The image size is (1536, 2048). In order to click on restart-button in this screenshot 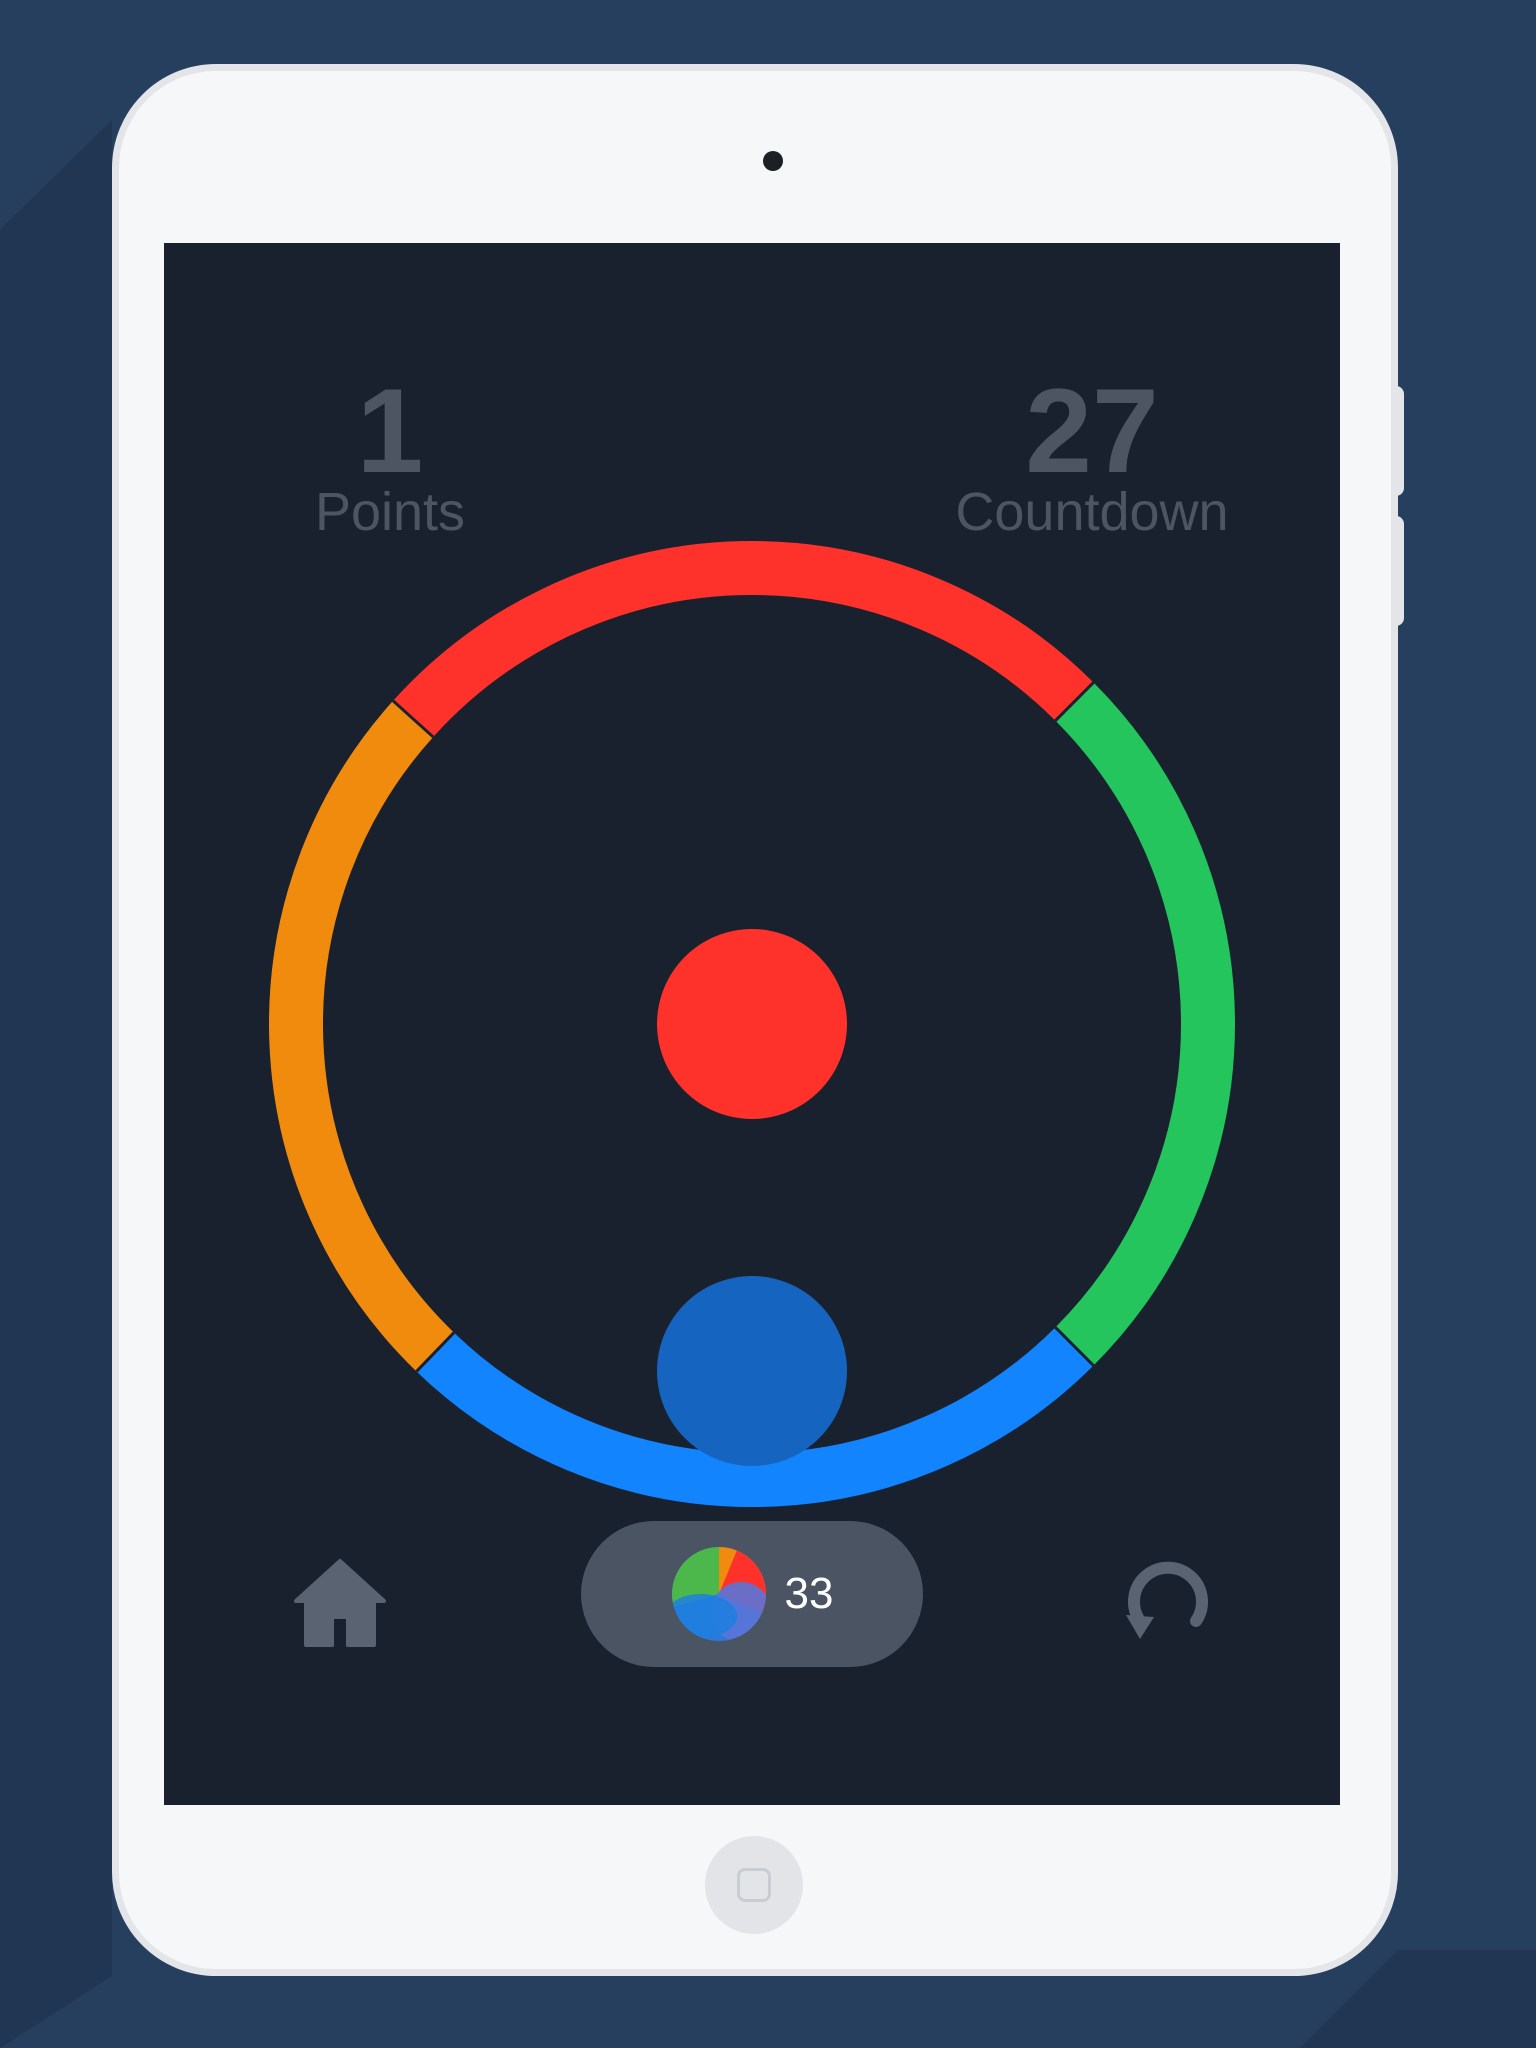, I will do `click(1166, 1603)`.